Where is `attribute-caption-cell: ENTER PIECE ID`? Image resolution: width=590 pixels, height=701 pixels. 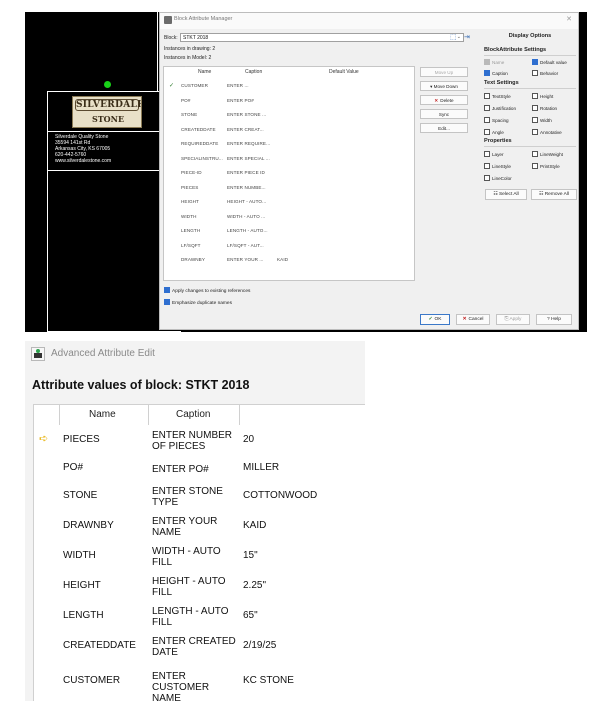
attribute-caption-cell: ENTER PIECE ID is located at coordinates (246, 172).